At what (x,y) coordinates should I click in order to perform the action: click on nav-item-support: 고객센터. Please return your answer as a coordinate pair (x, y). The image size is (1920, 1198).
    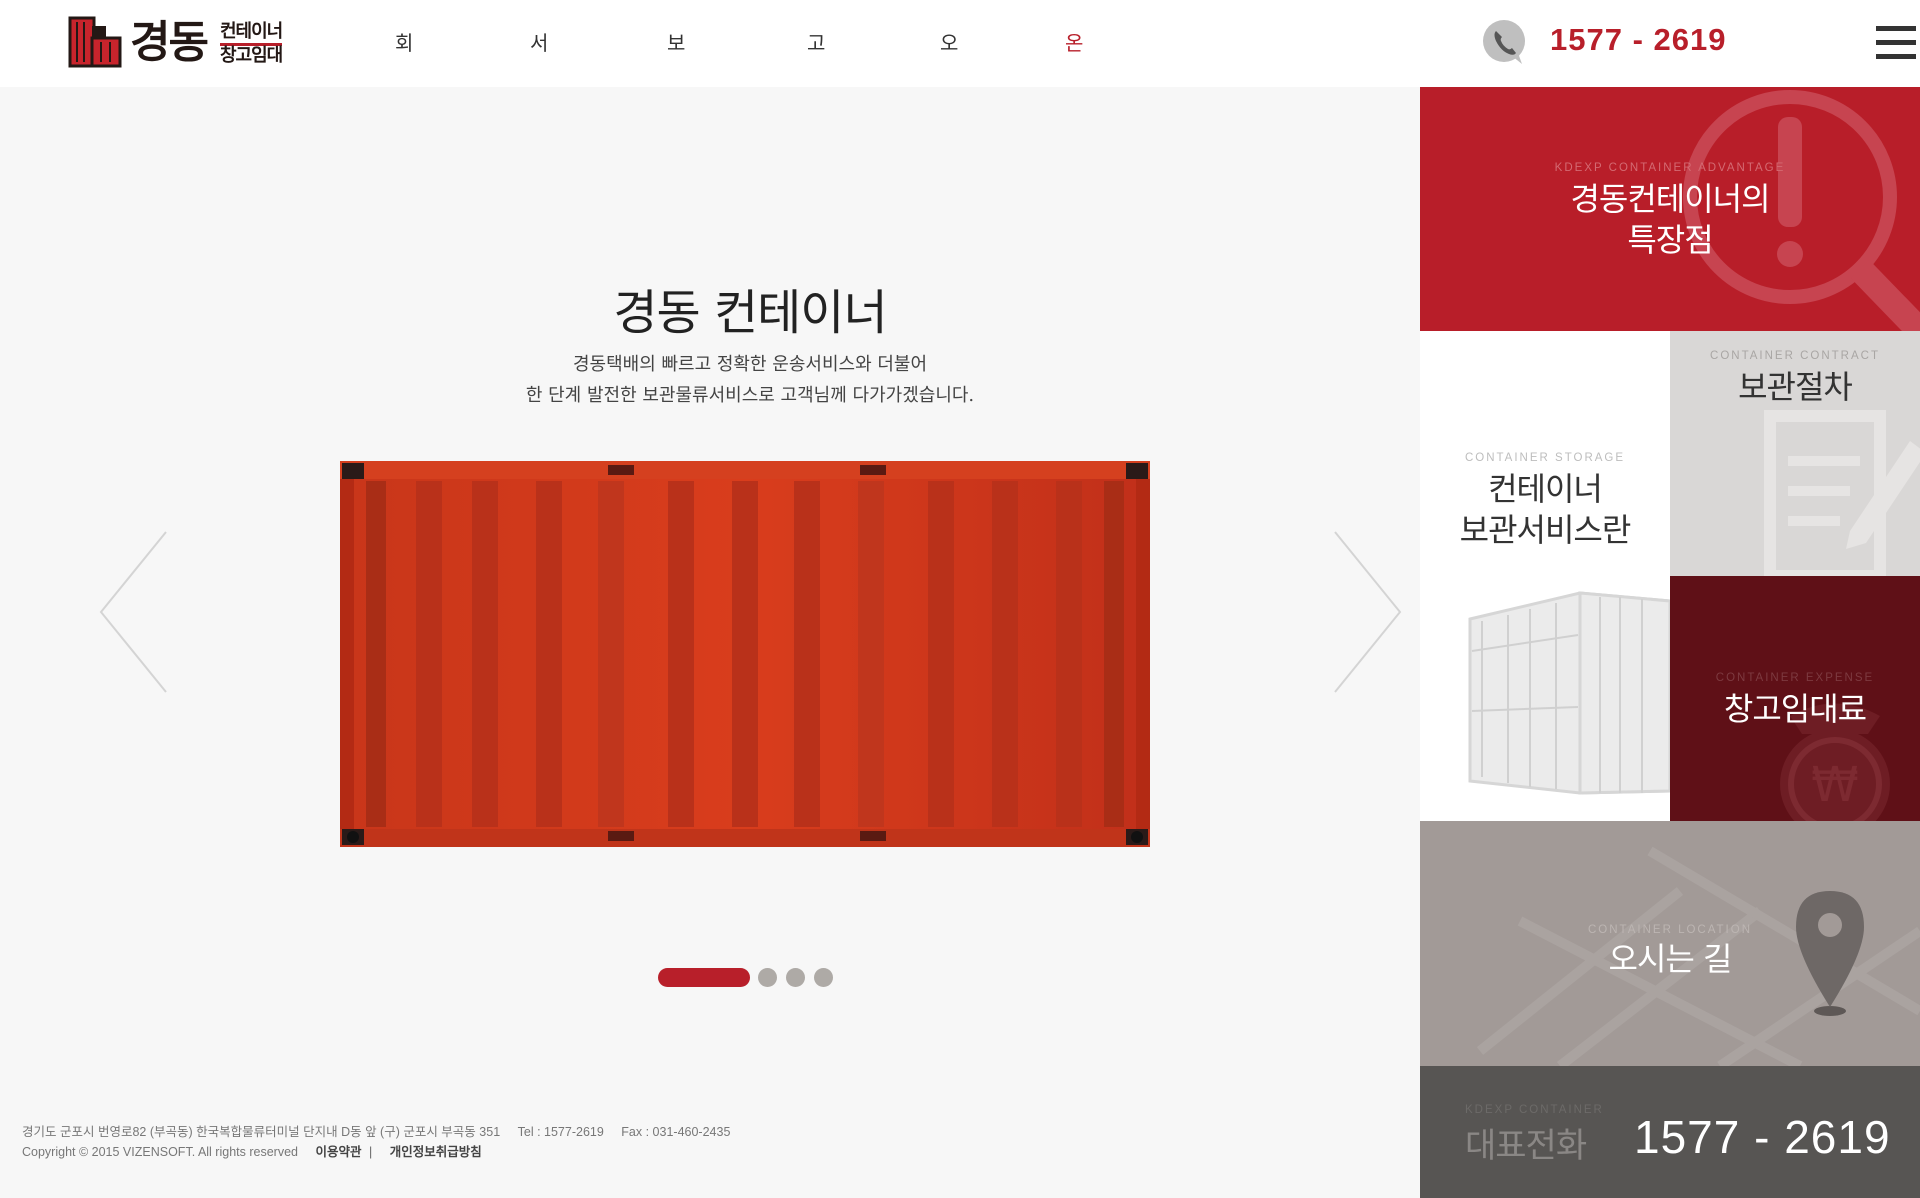
    Looking at the image, I should click on (816, 156).